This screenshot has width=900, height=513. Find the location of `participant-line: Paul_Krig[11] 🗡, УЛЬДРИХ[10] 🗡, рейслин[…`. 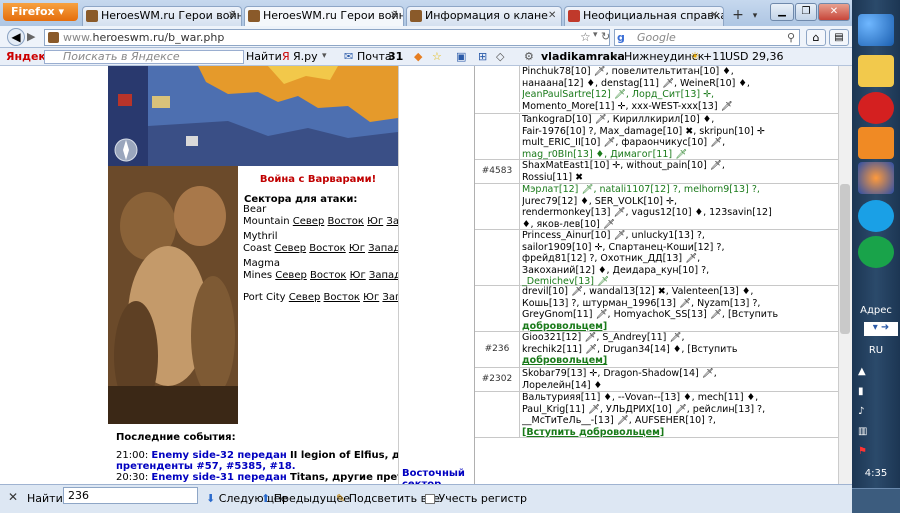

participant-line: Paul_Krig[11] 🗡, УЛЬДРИХ[10] 🗡, рейслин[… is located at coordinates (680, 410).